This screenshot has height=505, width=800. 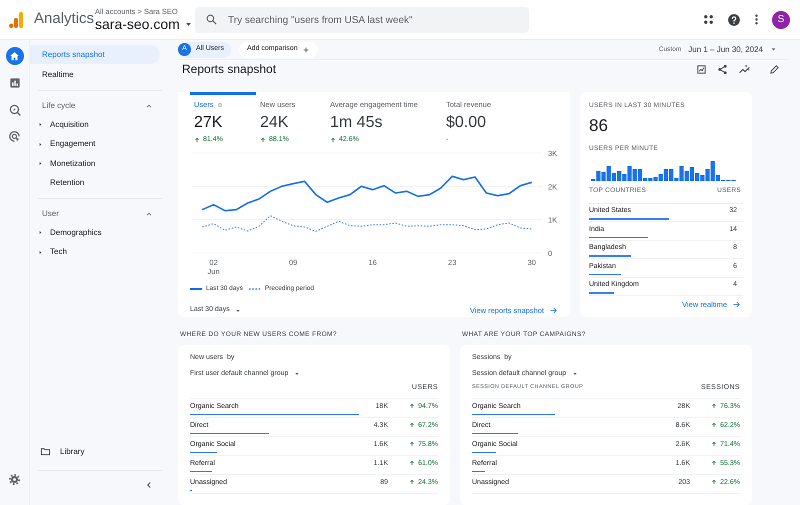 I want to click on insights-icon, so click(x=744, y=69).